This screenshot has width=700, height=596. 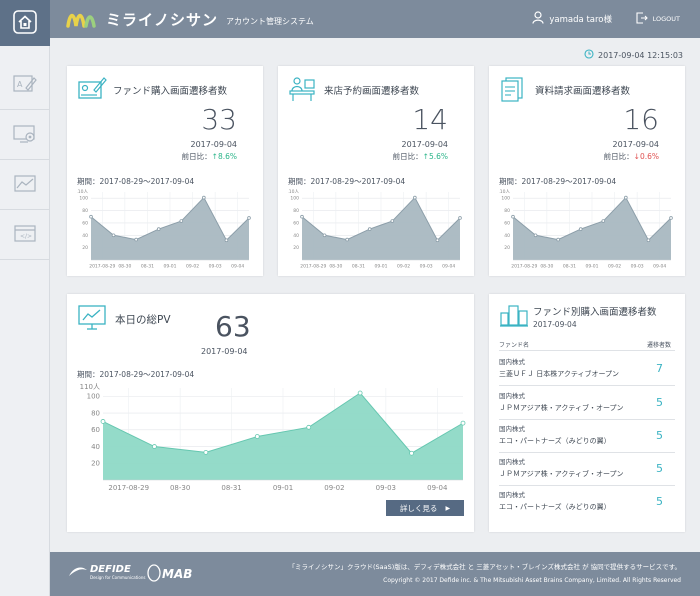 I want to click on line-chart-icon, so click(x=25, y=185).